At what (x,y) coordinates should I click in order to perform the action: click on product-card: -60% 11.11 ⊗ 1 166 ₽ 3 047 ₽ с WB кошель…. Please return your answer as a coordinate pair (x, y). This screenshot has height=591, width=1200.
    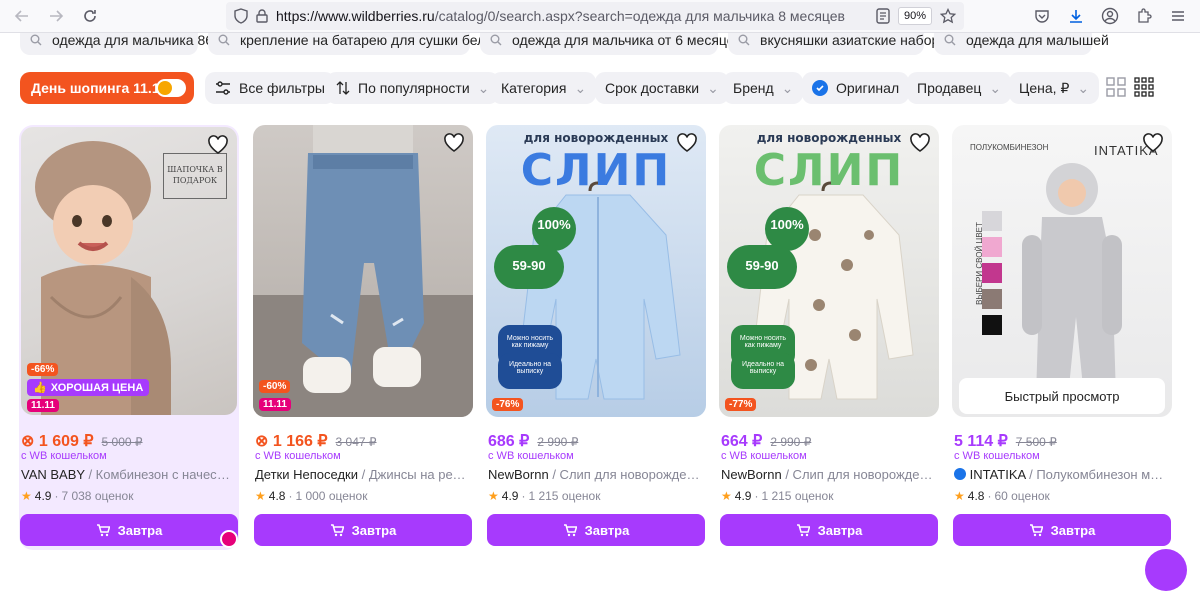
    Looking at the image, I should click on (363, 337).